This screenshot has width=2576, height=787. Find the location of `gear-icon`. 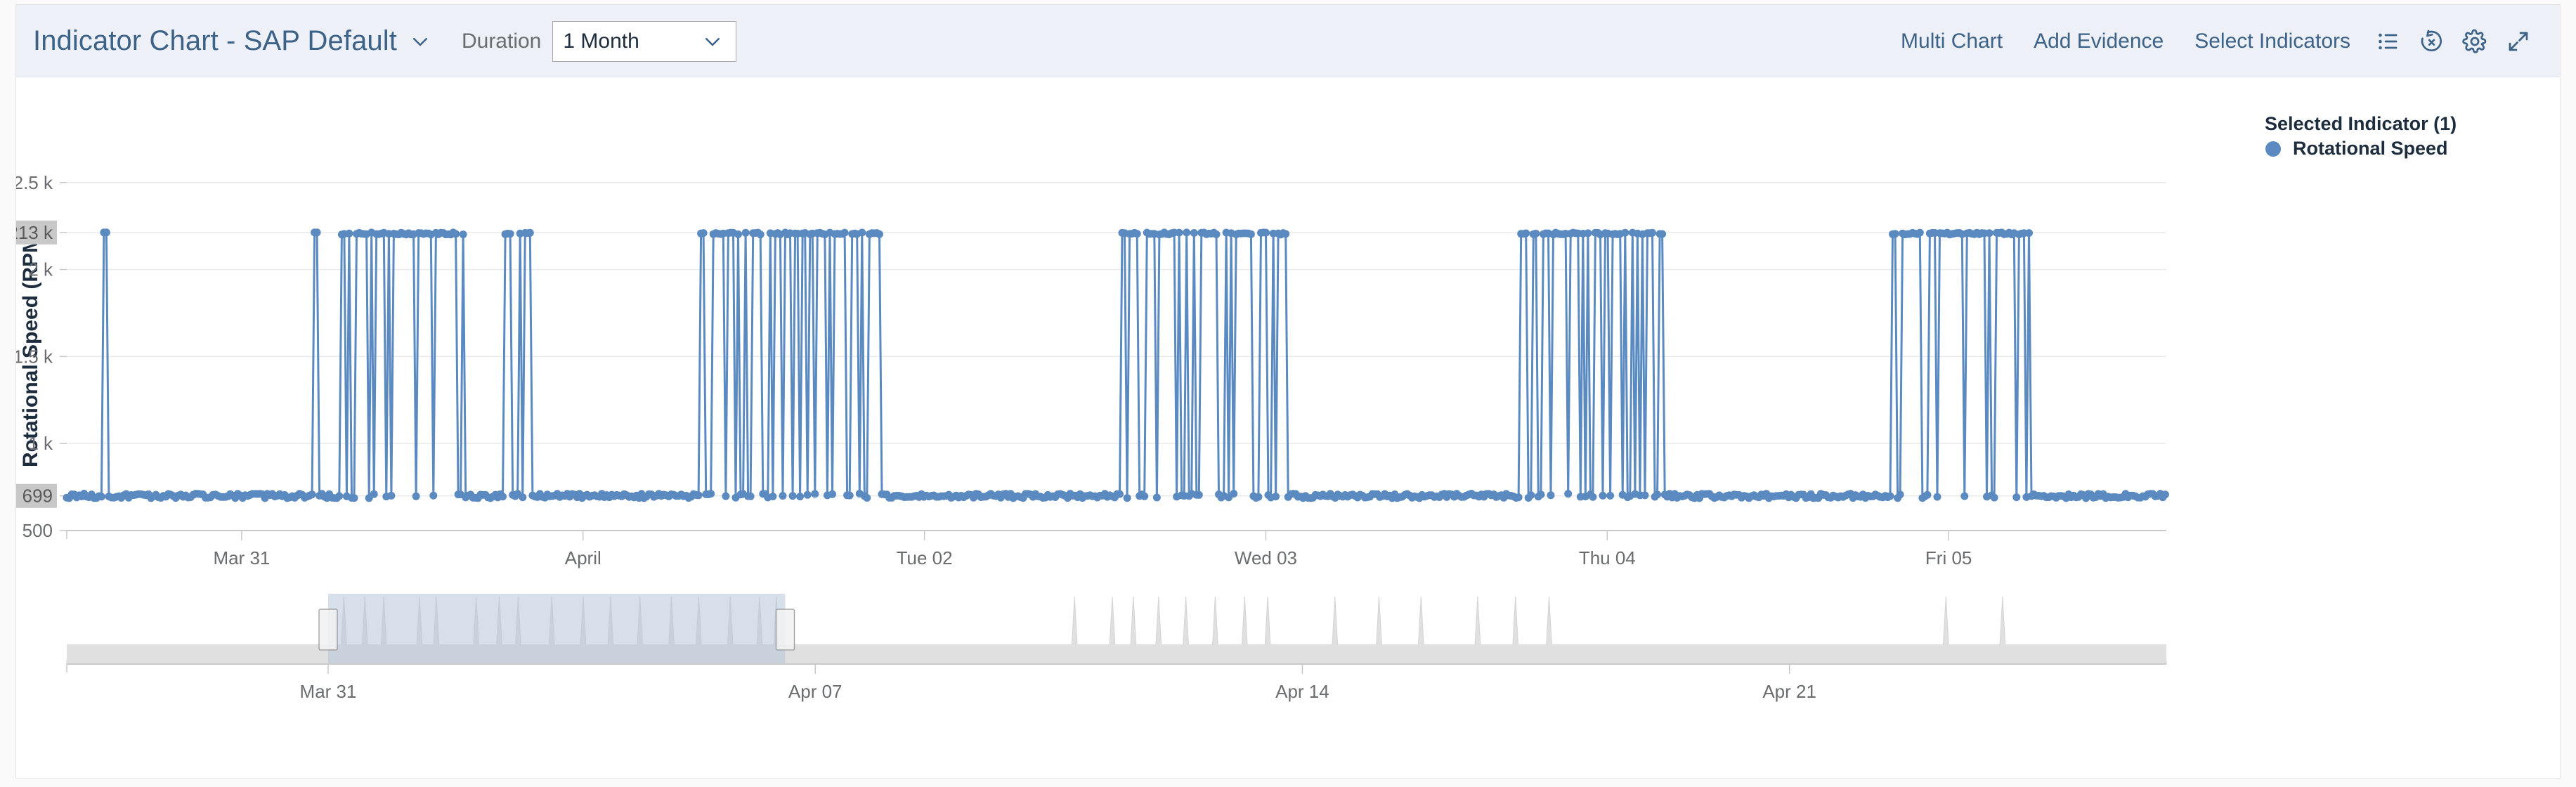

gear-icon is located at coordinates (2475, 41).